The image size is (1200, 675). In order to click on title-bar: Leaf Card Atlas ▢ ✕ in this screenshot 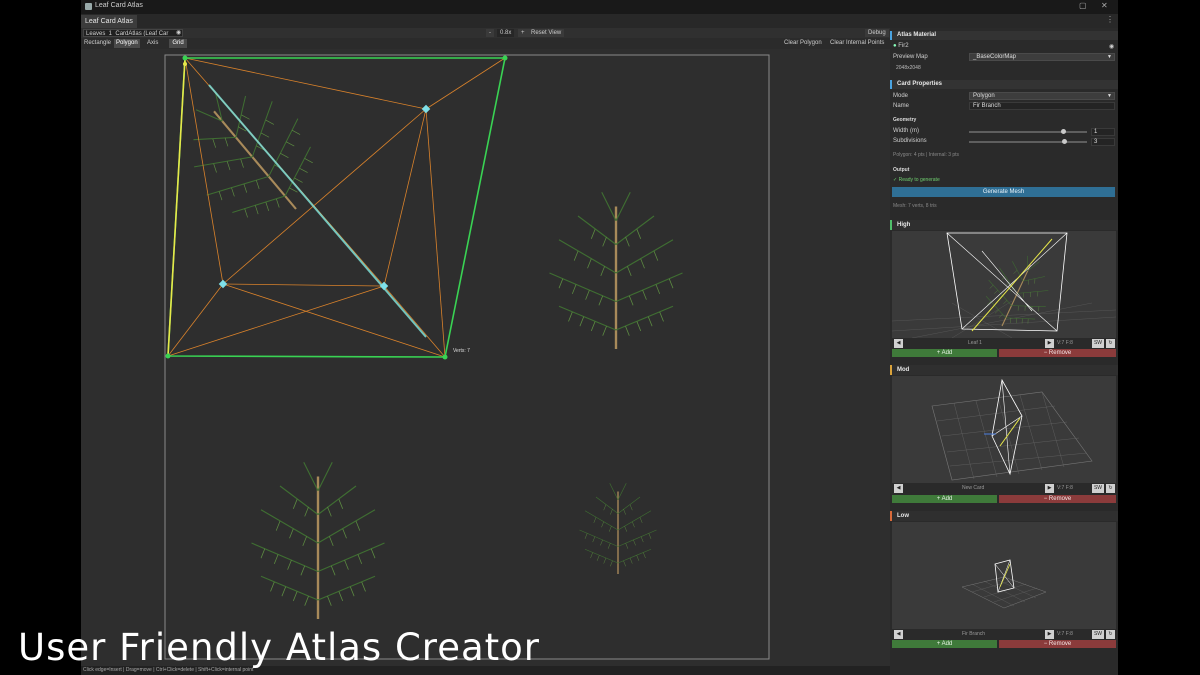, I will do `click(599, 7)`.